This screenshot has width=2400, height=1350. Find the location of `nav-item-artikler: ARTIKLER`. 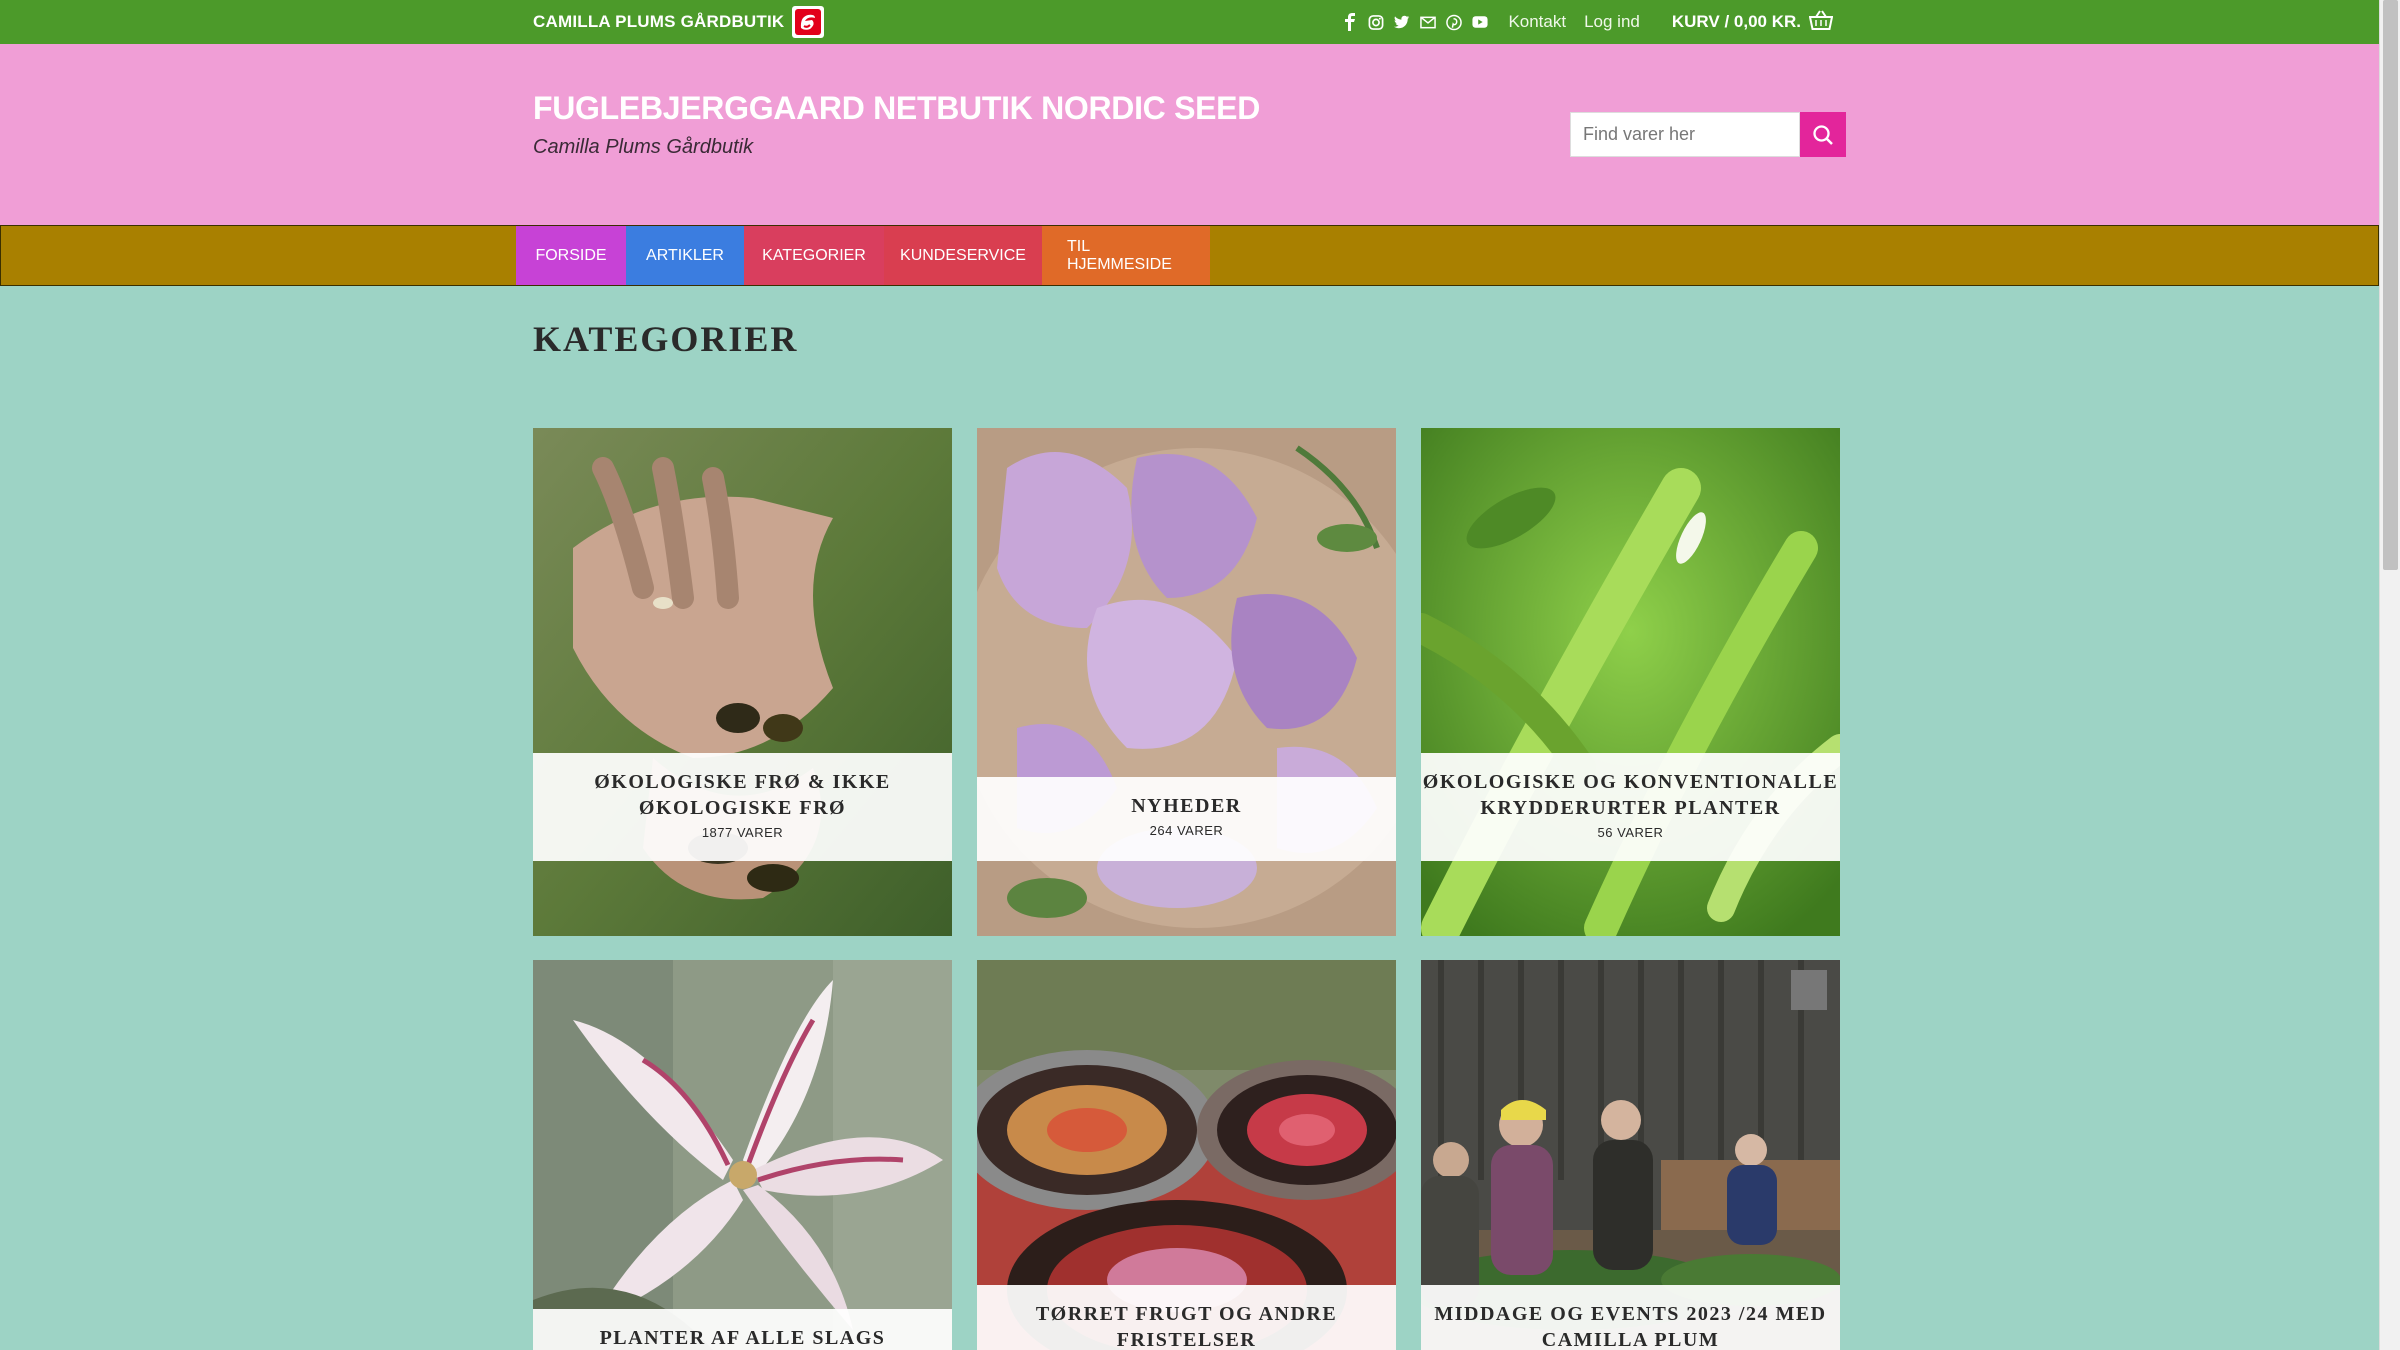

nav-item-artikler: ARTIKLER is located at coordinates (685, 255).